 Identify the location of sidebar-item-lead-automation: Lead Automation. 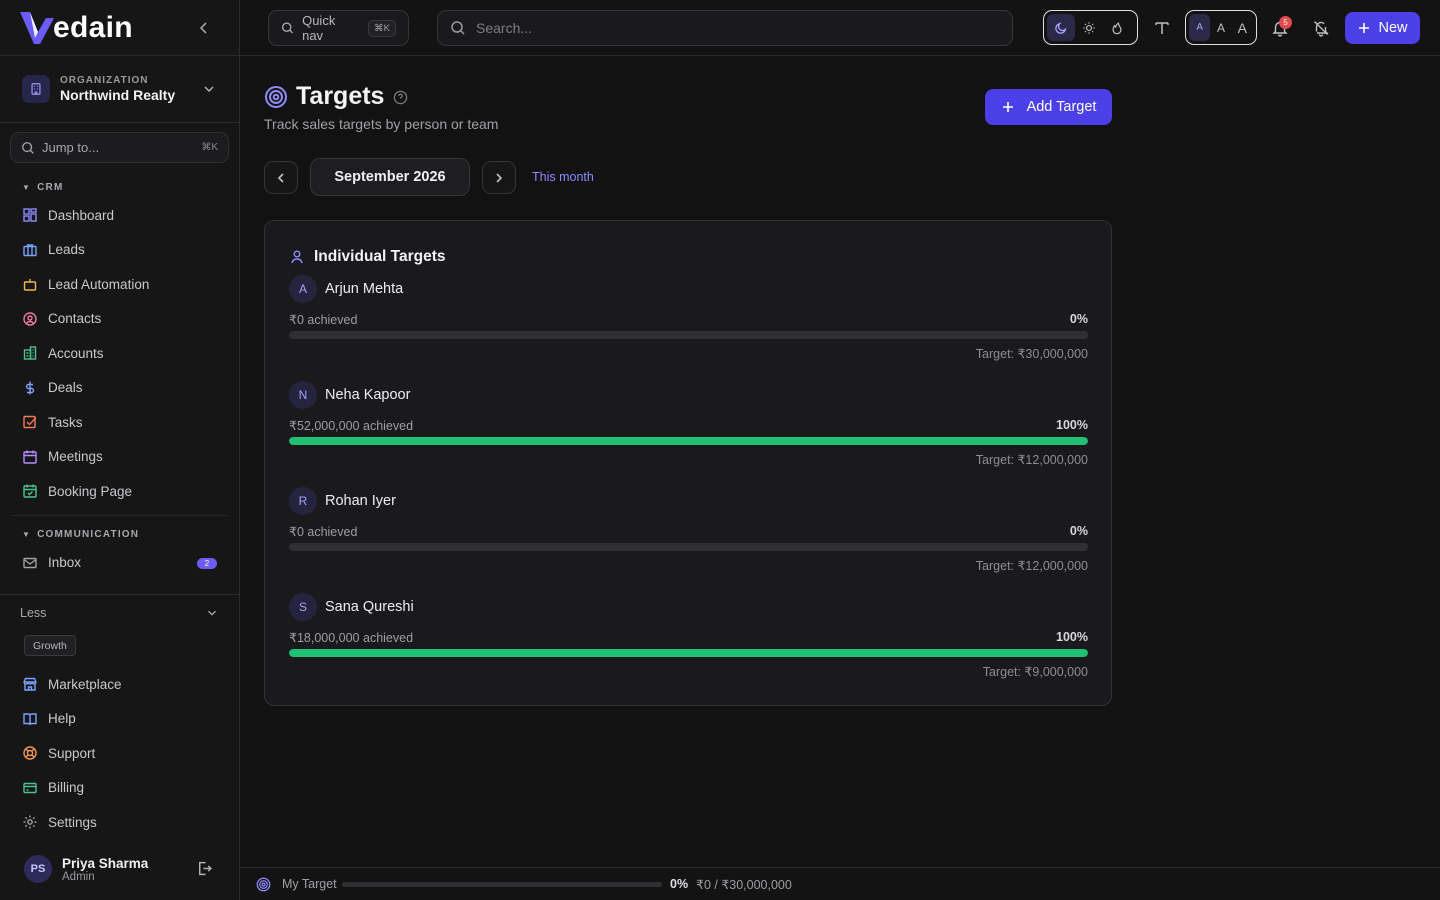
(119, 284).